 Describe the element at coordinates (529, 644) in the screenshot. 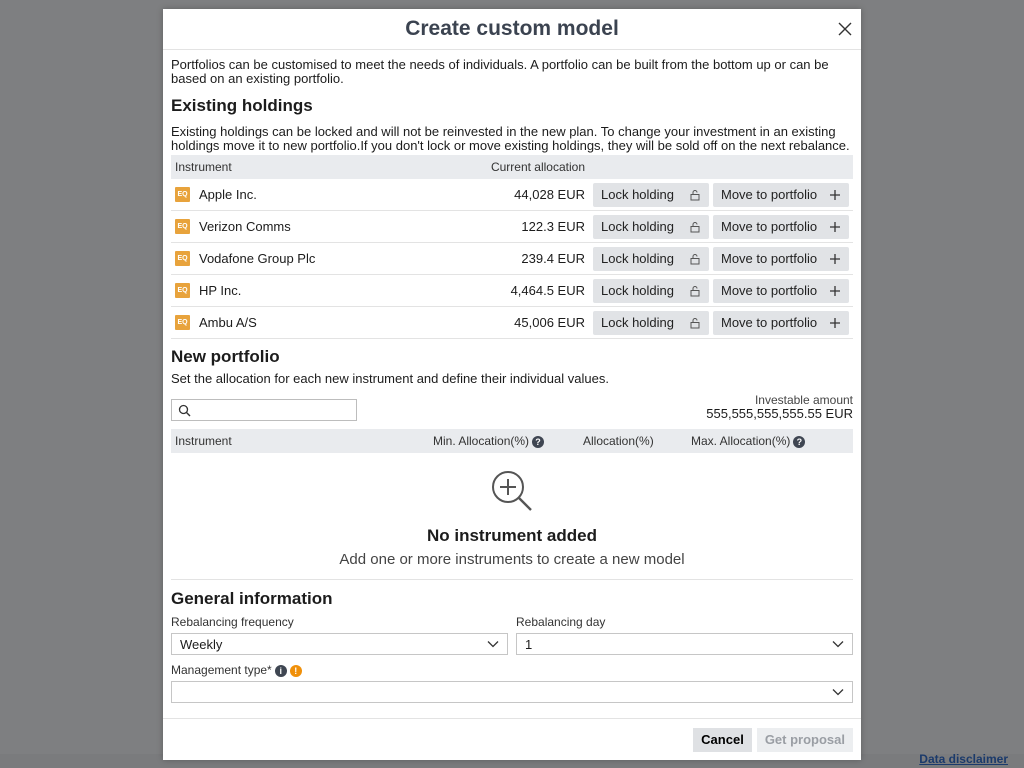

I see `rebalancing-day-value: 1` at that location.